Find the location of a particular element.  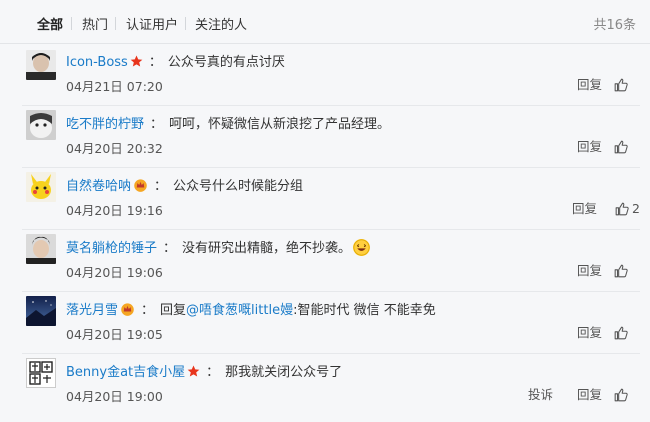

comment-filter-bar: 全部 热门 认证用户 关注的人 共16条 is located at coordinates (325, 22).